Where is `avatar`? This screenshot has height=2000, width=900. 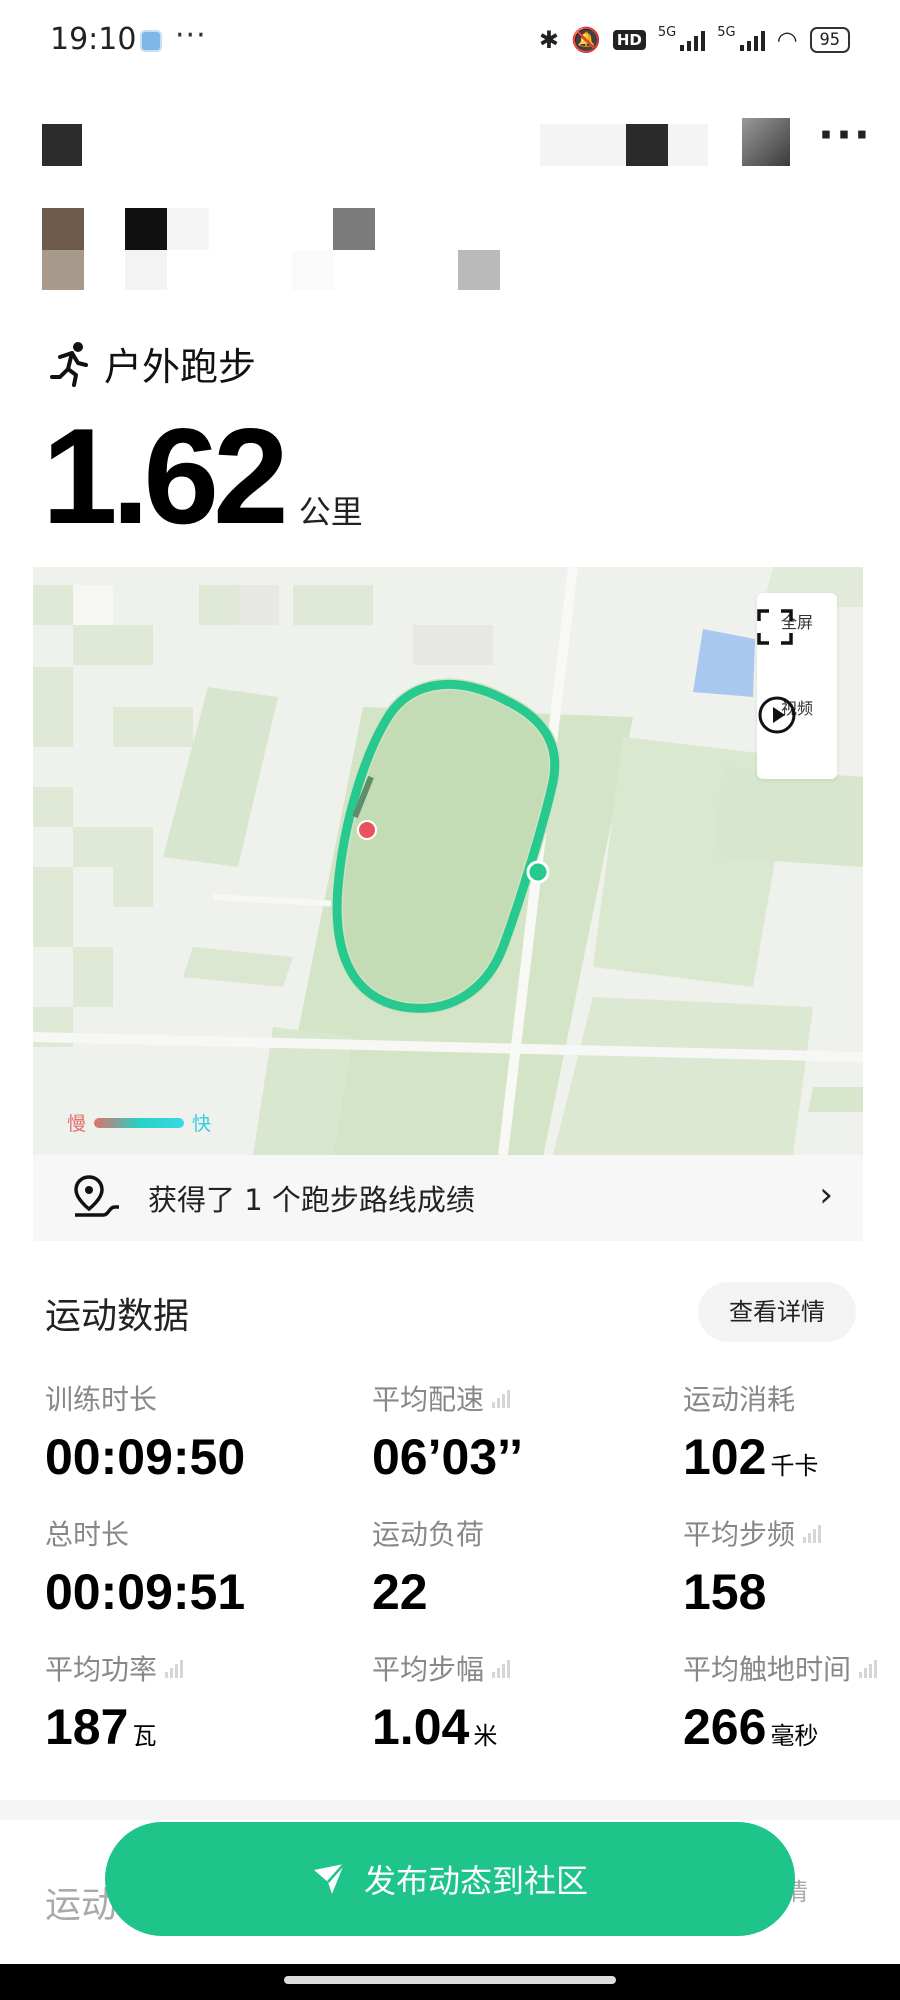
avatar is located at coordinates (63, 229).